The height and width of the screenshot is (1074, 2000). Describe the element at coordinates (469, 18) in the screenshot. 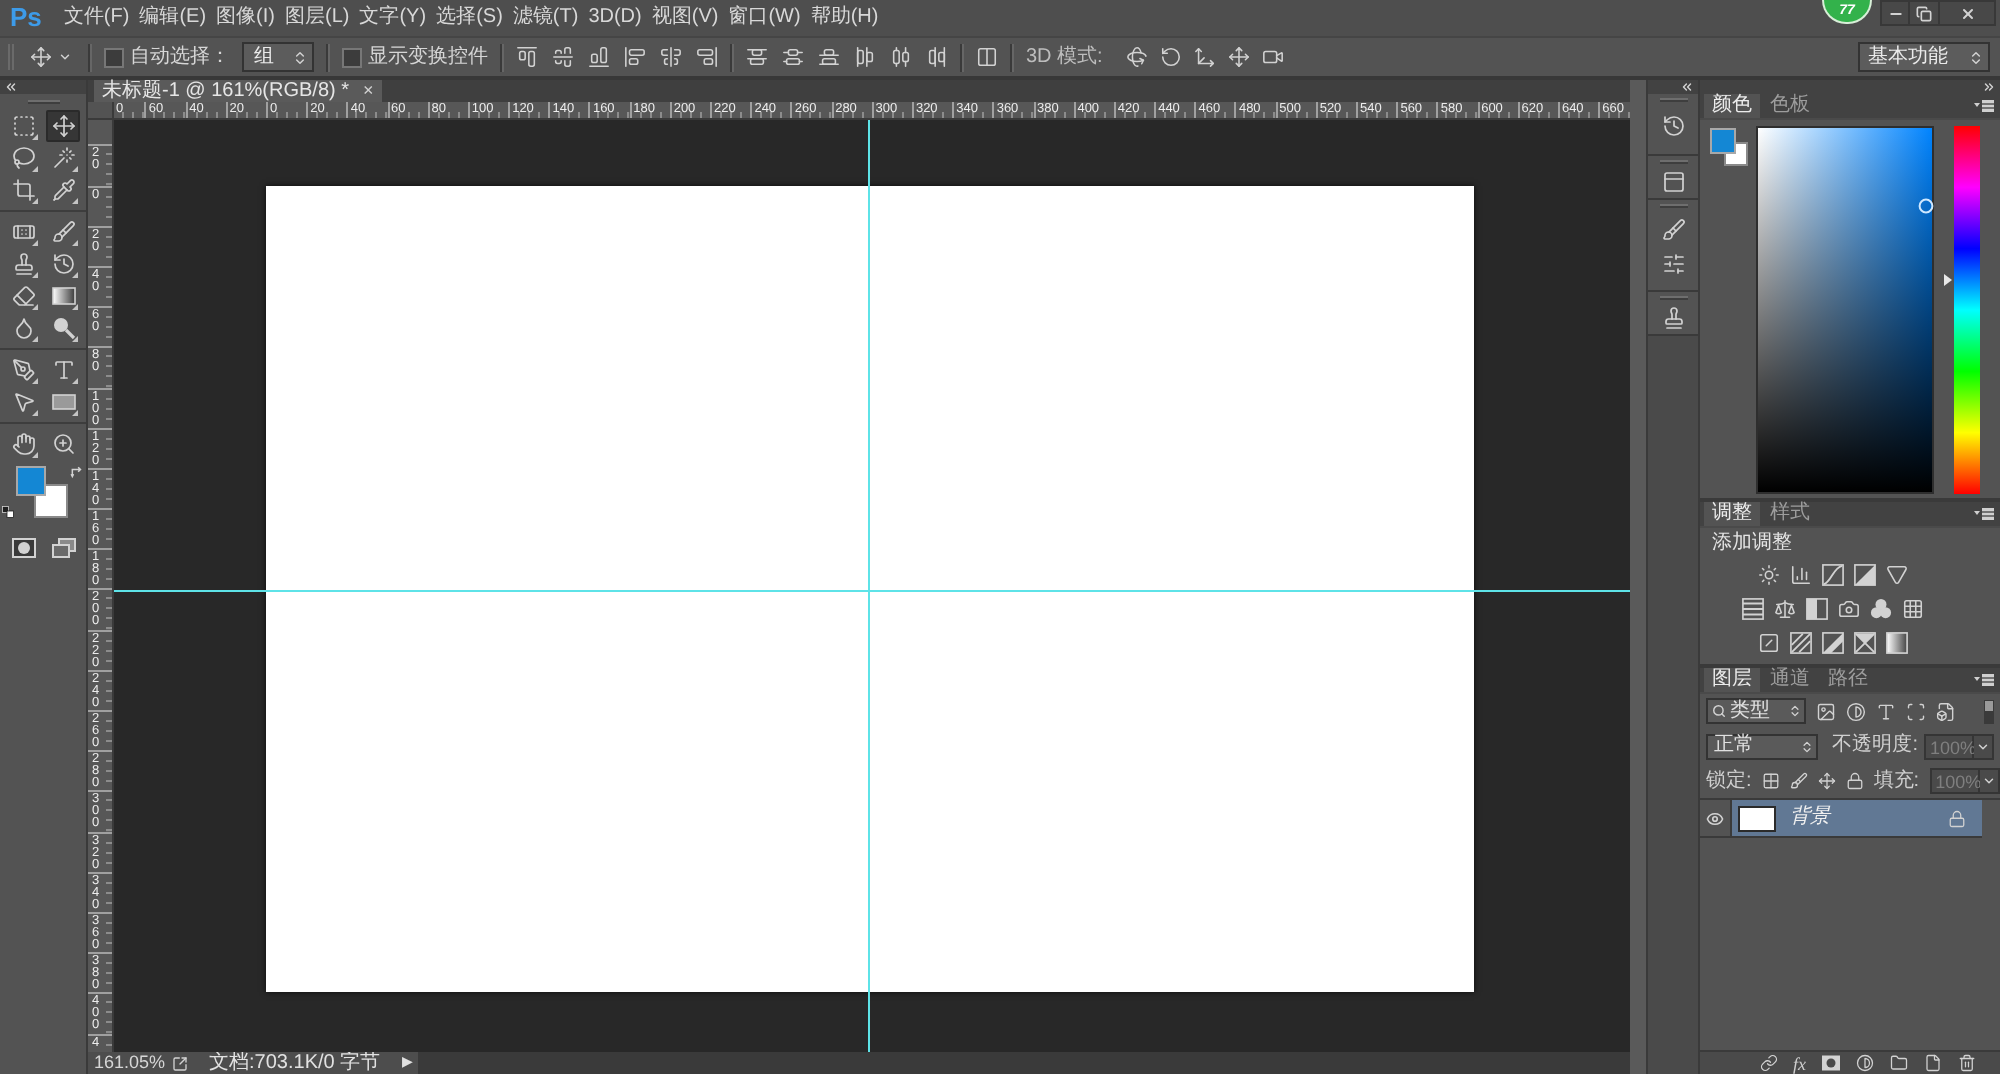

I see `menu-item: 选择(S)` at that location.